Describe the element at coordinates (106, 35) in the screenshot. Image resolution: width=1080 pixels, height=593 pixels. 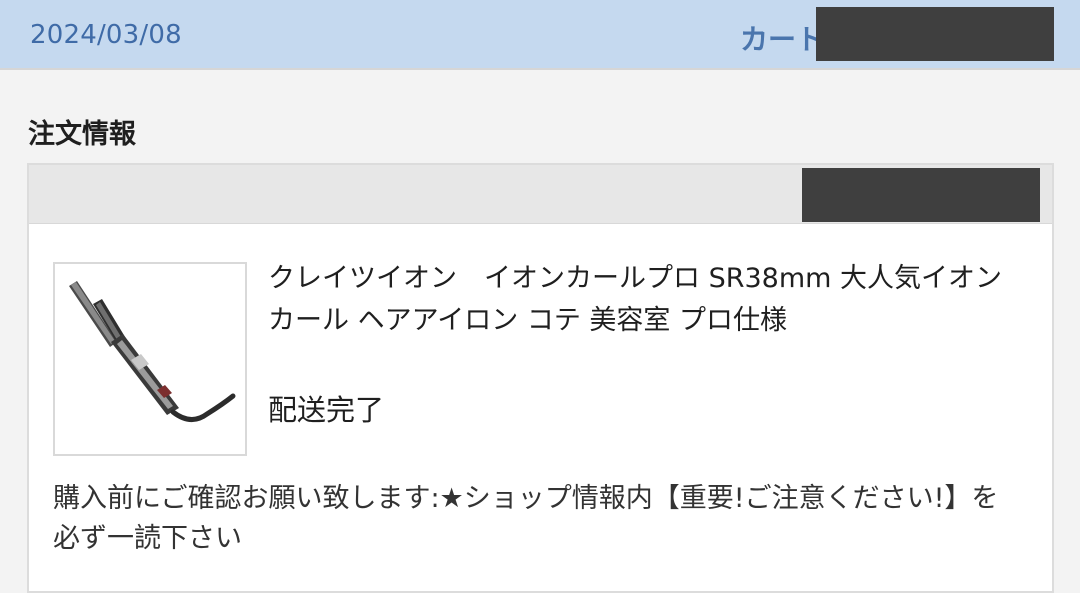
I see `order-date: 2024/03/08` at that location.